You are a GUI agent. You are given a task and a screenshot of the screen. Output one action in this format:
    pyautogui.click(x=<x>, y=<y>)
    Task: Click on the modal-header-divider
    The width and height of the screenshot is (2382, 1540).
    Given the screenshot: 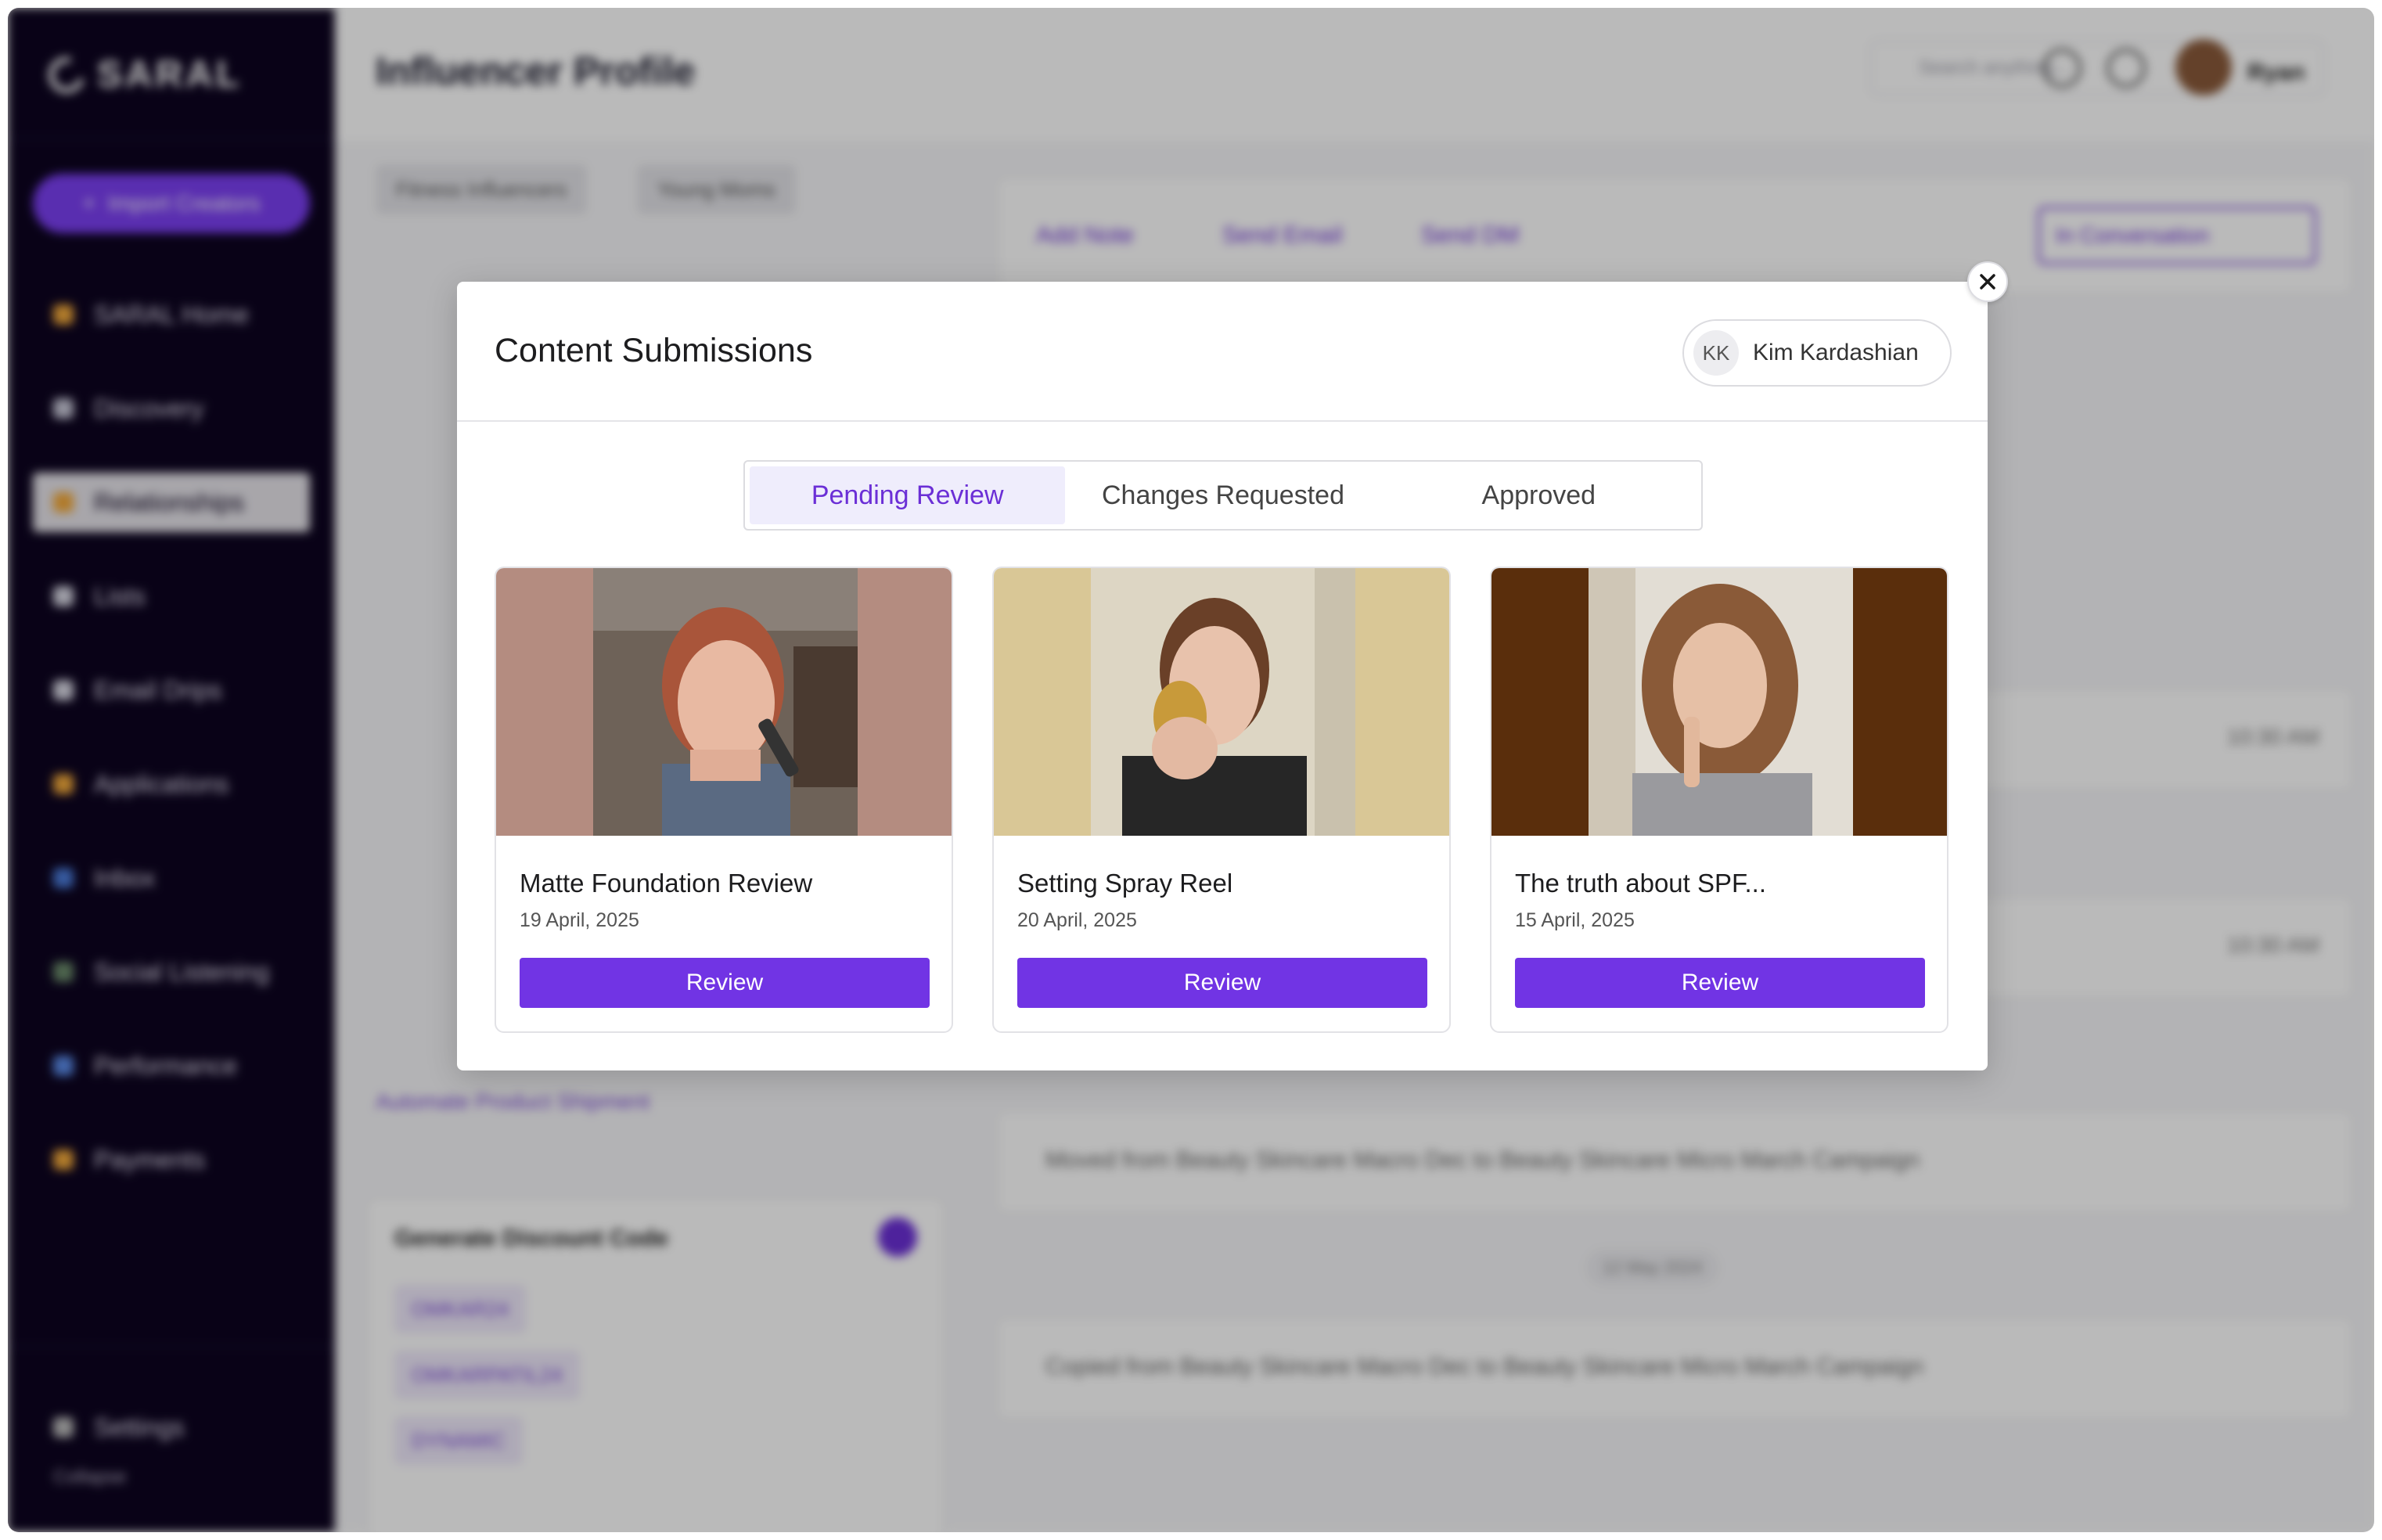 What is the action you would take?
    pyautogui.click(x=1222, y=421)
    